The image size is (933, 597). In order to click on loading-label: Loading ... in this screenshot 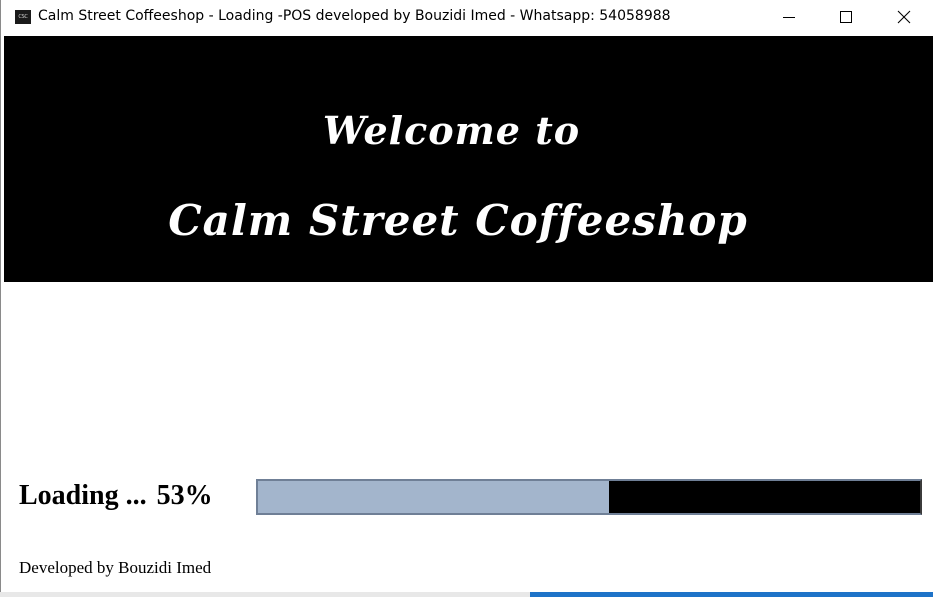, I will do `click(83, 495)`.